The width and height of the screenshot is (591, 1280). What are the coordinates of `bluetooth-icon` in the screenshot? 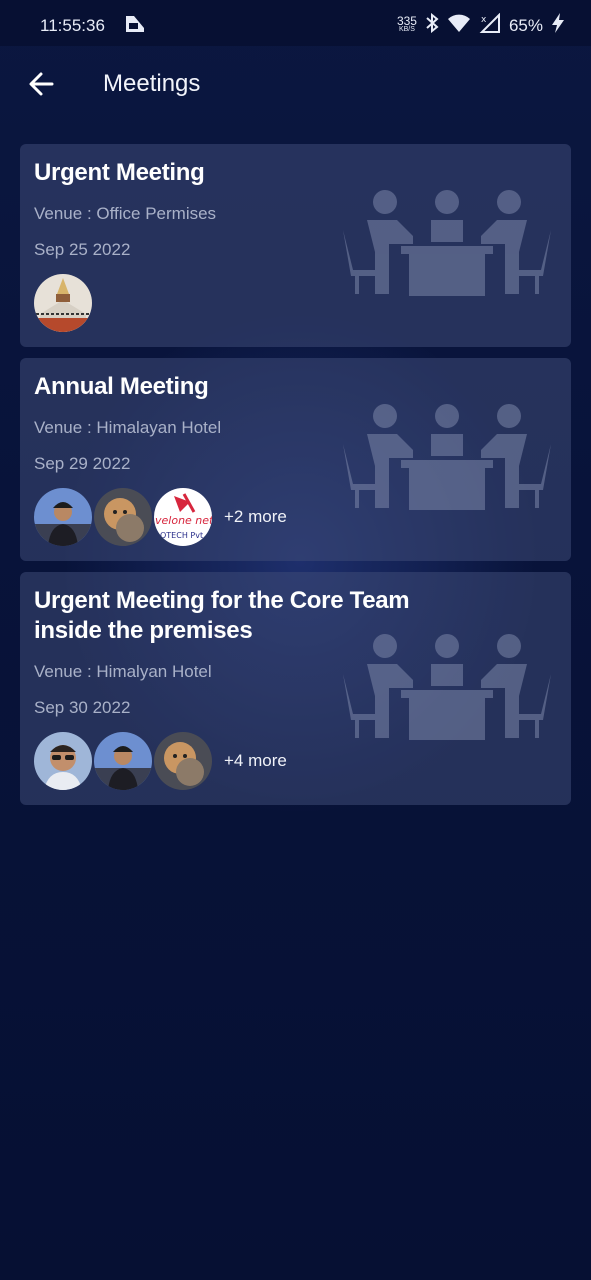 It's located at (432, 25).